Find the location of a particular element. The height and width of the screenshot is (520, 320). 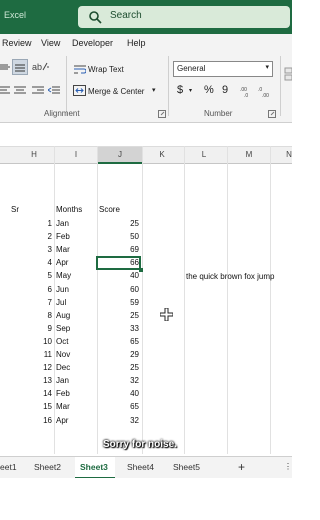

number-launcher-icon is located at coordinates (272, 114).